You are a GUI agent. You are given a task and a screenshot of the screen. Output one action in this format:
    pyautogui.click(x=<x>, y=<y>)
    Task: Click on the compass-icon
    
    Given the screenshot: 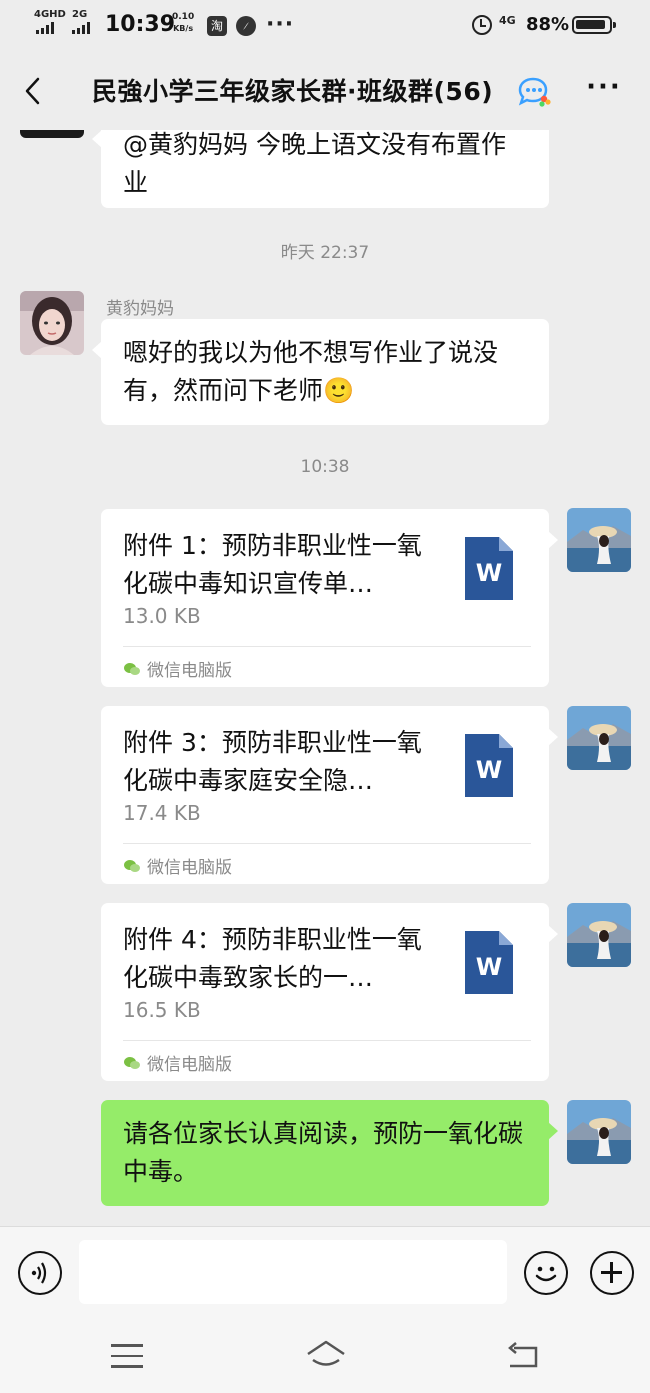 What is the action you would take?
    pyautogui.click(x=246, y=26)
    